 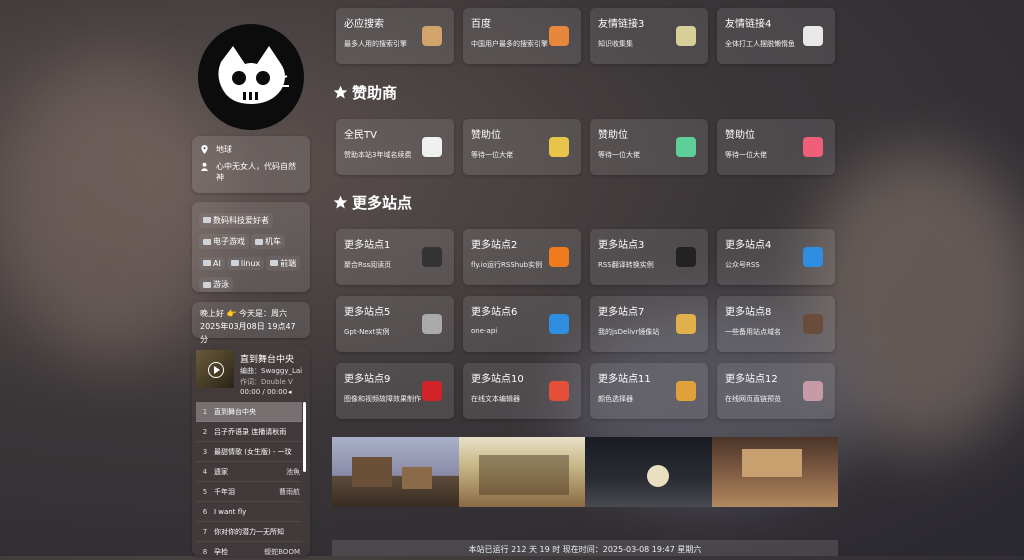 What do you see at coordinates (432, 147) in the screenshot?
I see `ghost-icon` at bounding box center [432, 147].